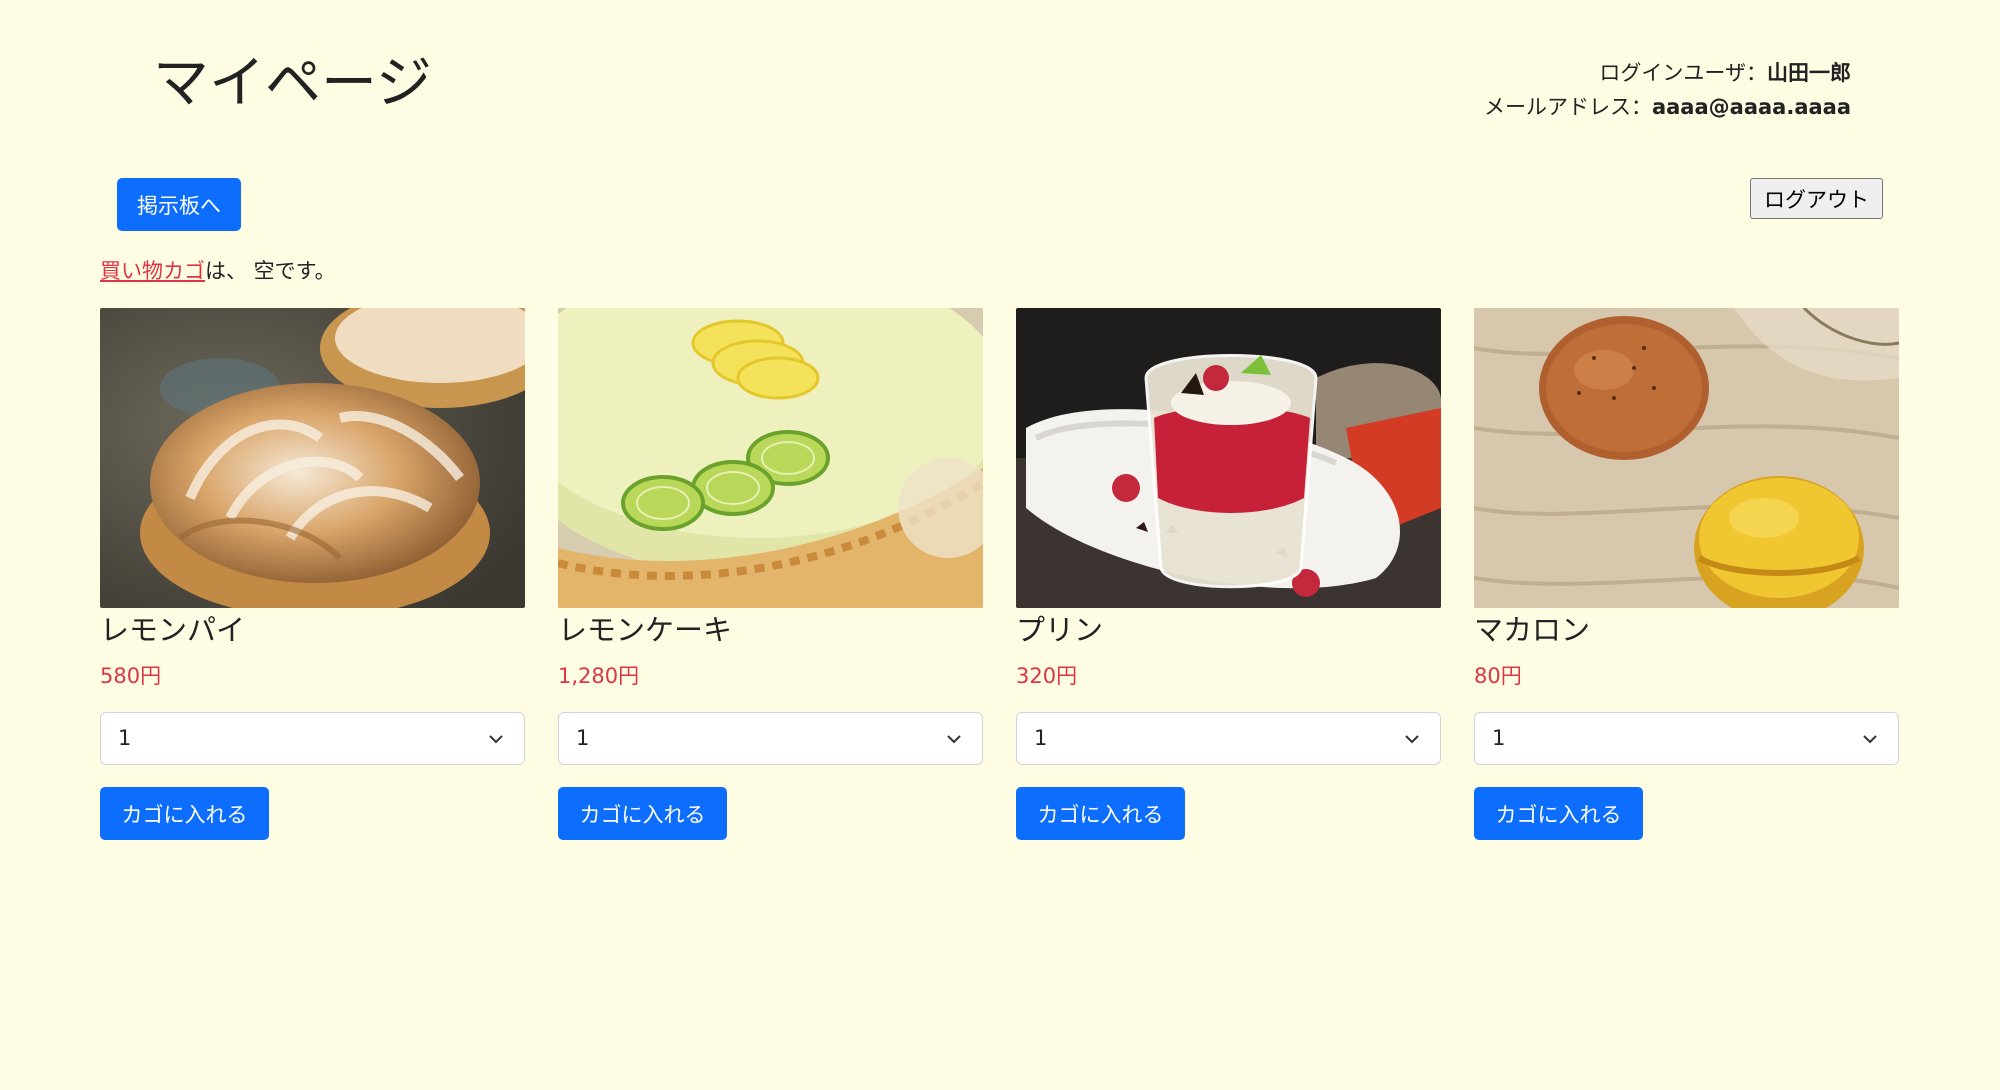  I want to click on logout-button: ログアウト, so click(1816, 198).